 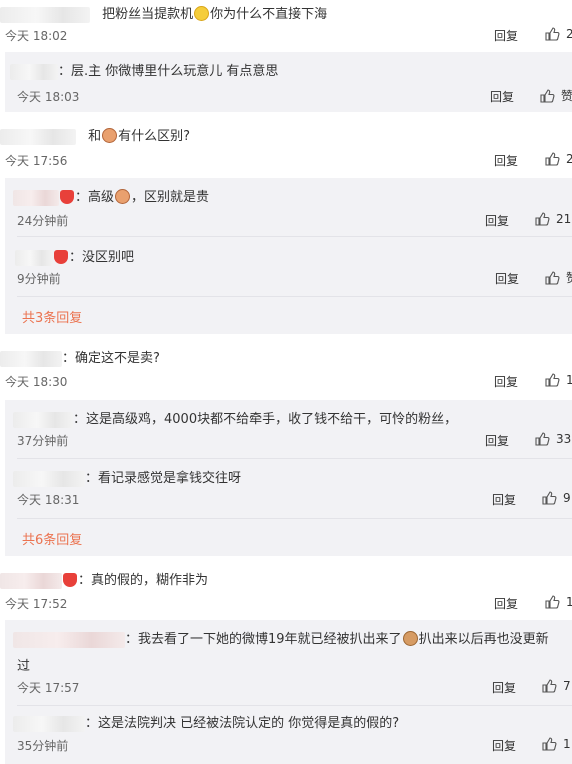 I want to click on comment-text: 把粉丝当提款机, so click(x=148, y=14).